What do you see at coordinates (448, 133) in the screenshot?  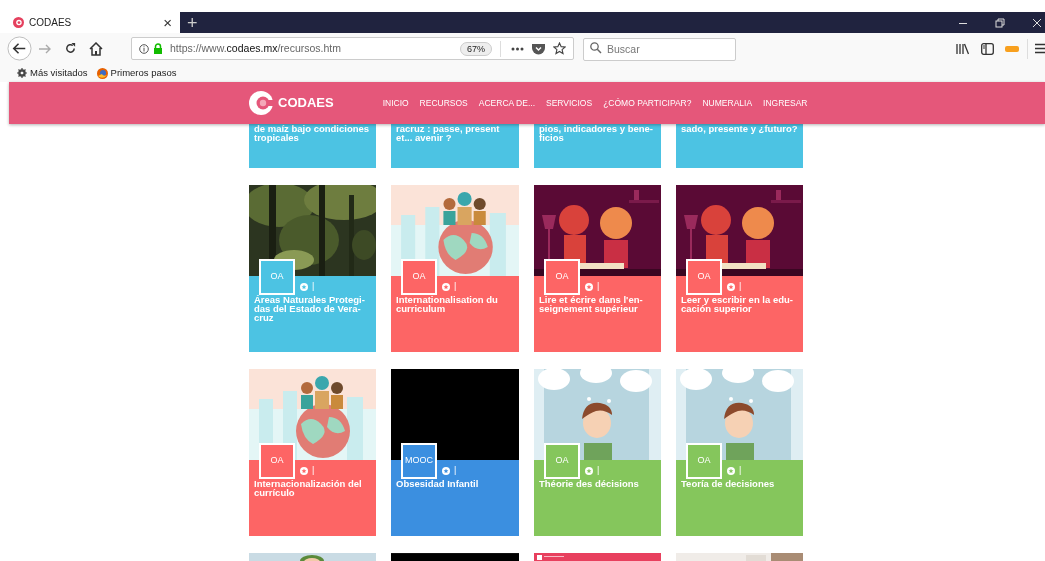 I see `card-title: racruz : passe, present et... avenir ?` at bounding box center [448, 133].